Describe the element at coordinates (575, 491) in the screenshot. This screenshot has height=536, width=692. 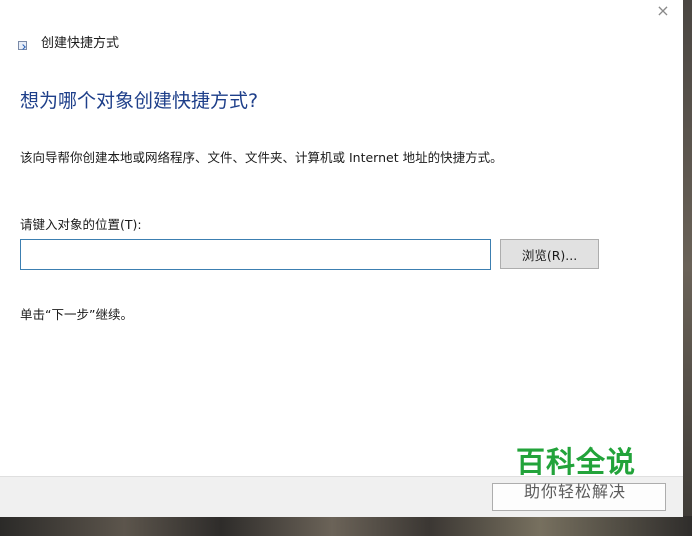
I see `watermark-subtitle: 助你轻松解决` at that location.